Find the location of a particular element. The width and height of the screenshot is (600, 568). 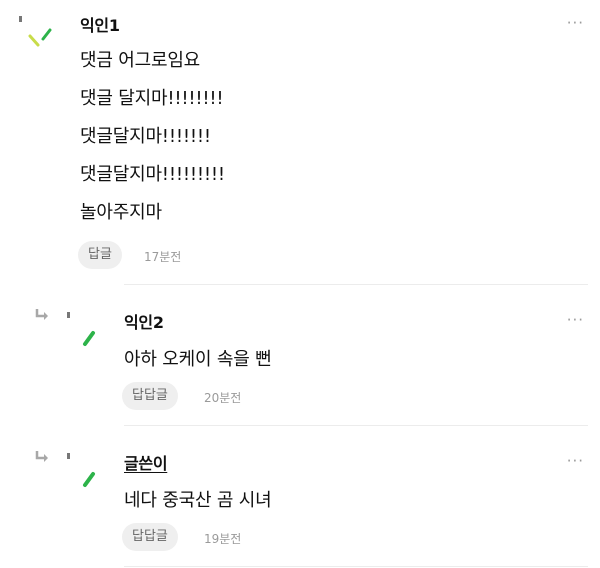

nickname: 익인1 is located at coordinates (100, 24).